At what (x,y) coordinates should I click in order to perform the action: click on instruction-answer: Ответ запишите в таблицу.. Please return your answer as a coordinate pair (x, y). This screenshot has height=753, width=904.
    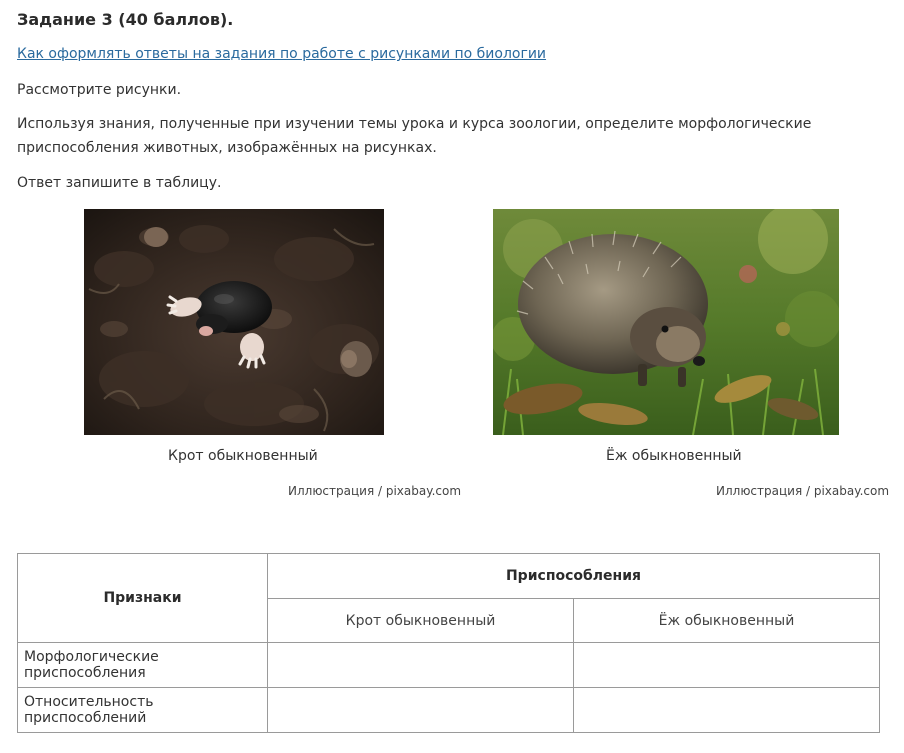
    Looking at the image, I should click on (119, 183).